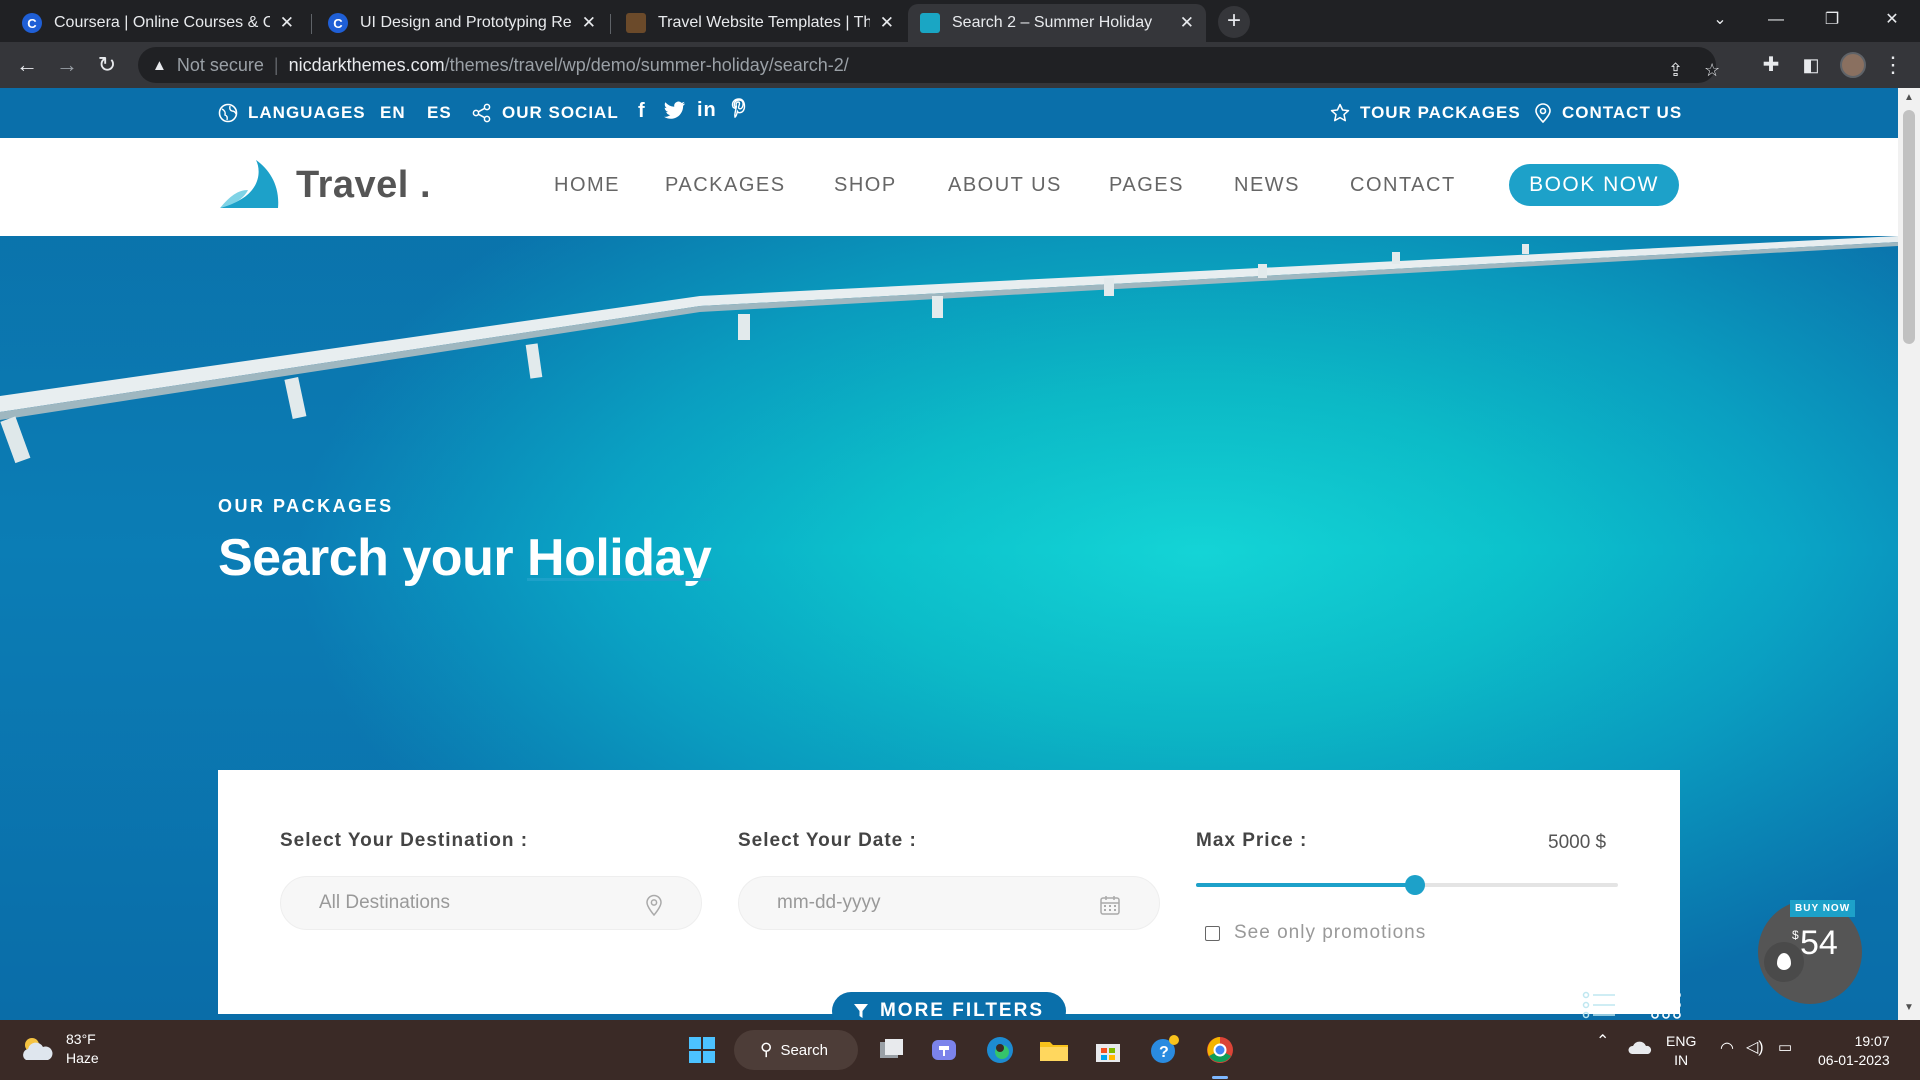 Image resolution: width=1920 pixels, height=1080 pixels. Describe the element at coordinates (1854, 1051) in the screenshot. I see `clock: 19:07 06-01-2023` at that location.